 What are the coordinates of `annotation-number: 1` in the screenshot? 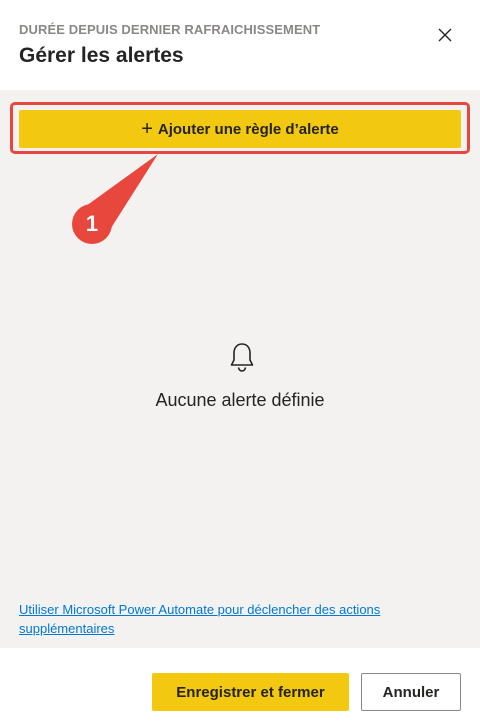 It's located at (92, 223).